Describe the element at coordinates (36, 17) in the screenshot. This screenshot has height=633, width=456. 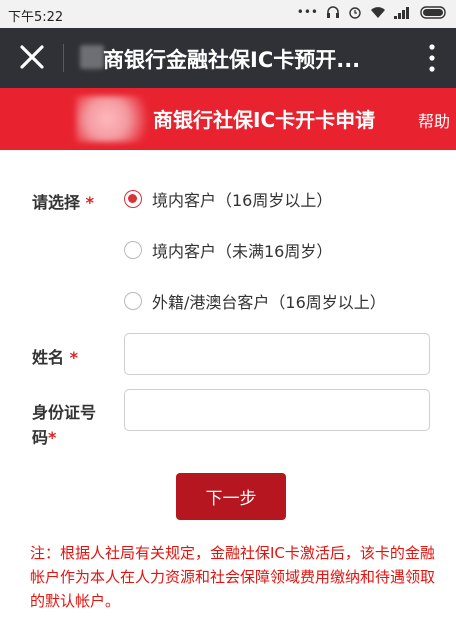
I see `status-time: 下午5:22` at that location.